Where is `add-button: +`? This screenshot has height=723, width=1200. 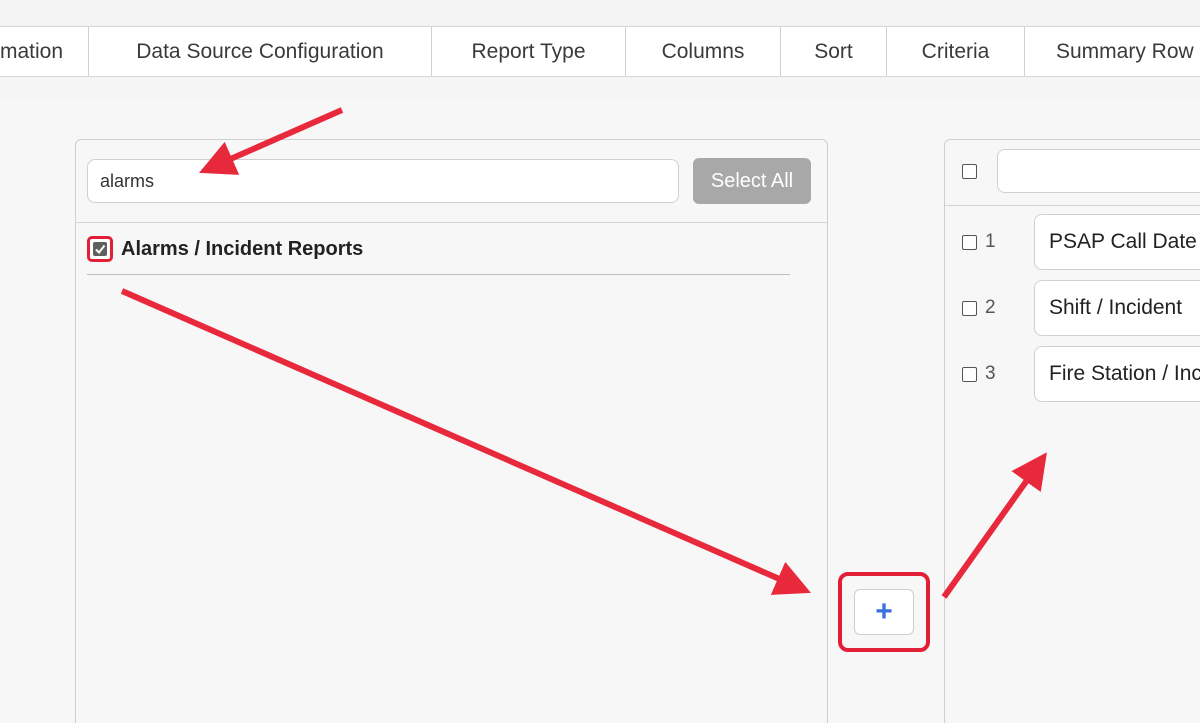
add-button: + is located at coordinates (884, 612).